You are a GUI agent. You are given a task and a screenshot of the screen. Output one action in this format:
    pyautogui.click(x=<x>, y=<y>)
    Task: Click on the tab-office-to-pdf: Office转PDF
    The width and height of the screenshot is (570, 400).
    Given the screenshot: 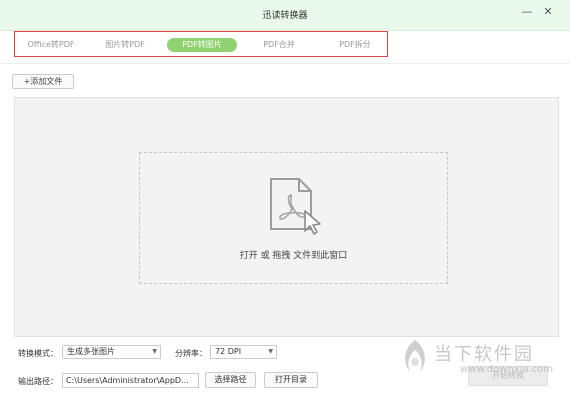 What is the action you would take?
    pyautogui.click(x=51, y=45)
    